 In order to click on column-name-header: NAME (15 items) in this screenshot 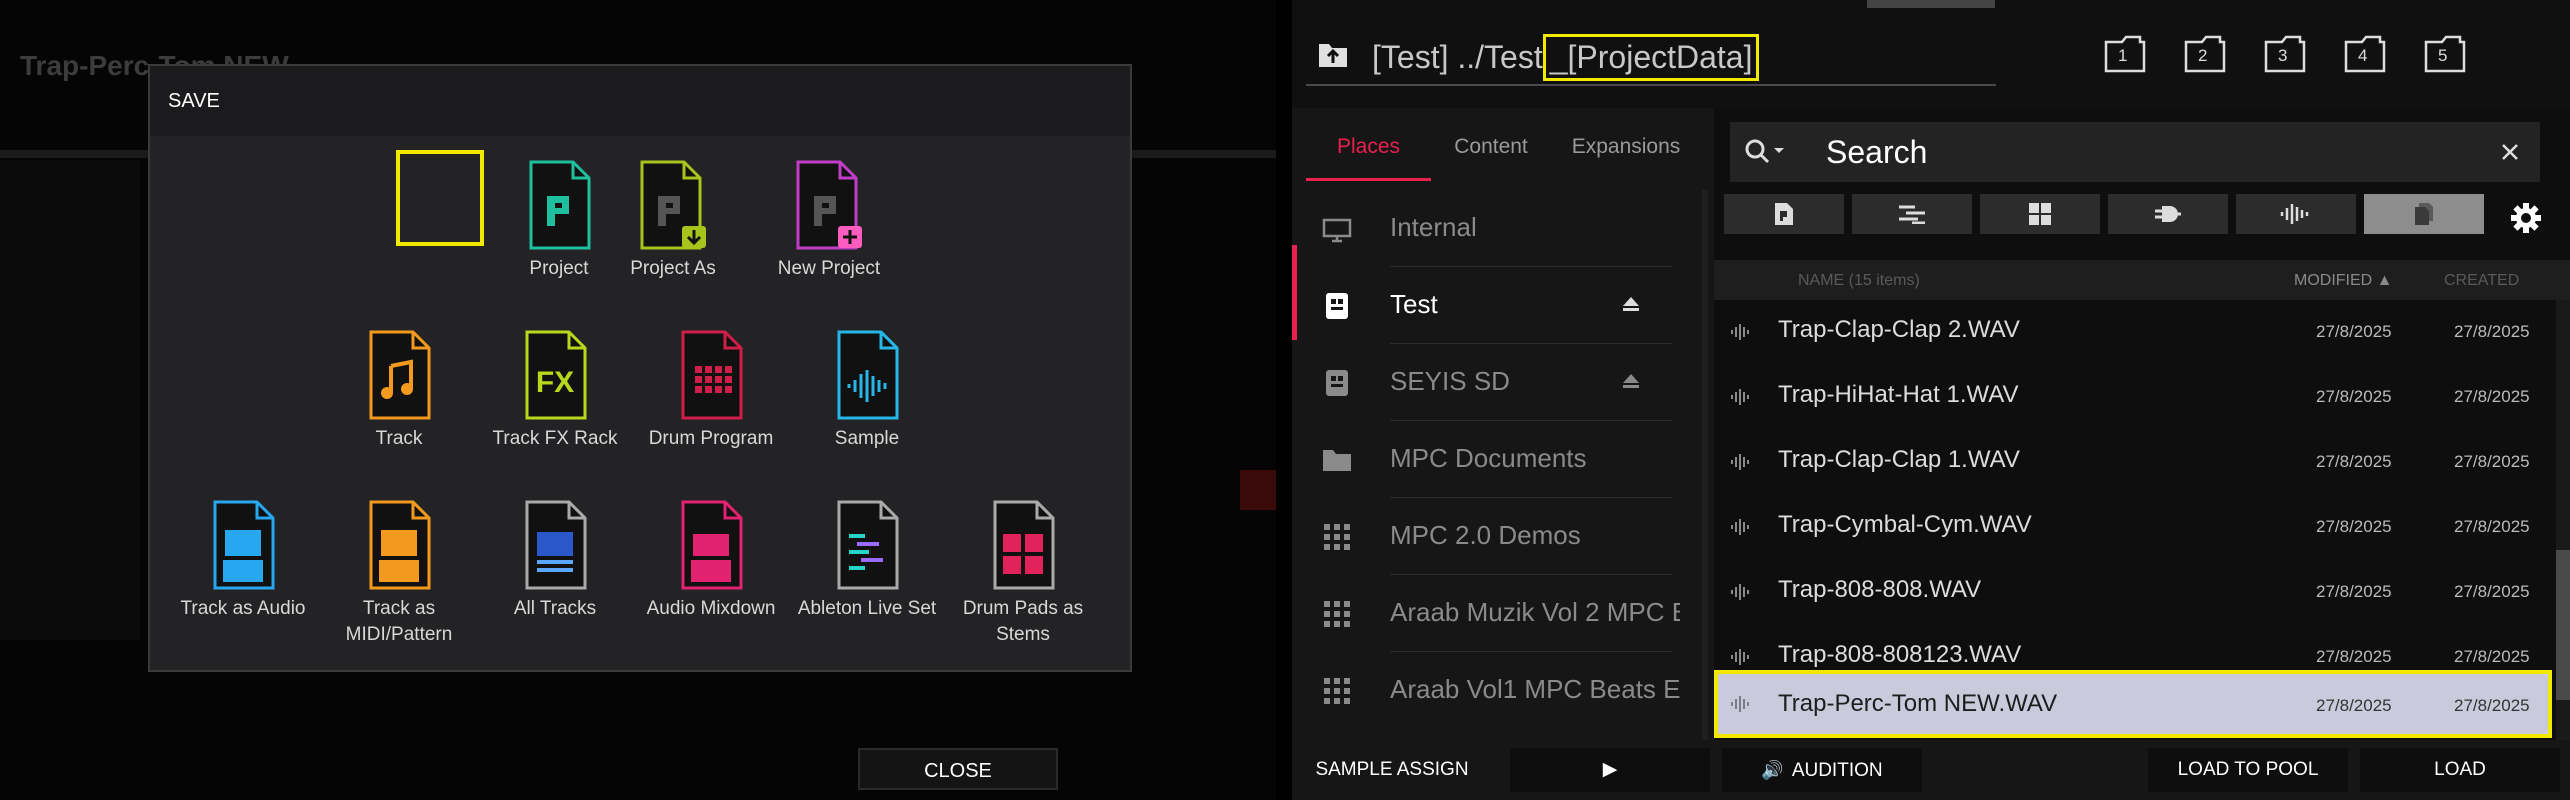, I will do `click(1859, 281)`.